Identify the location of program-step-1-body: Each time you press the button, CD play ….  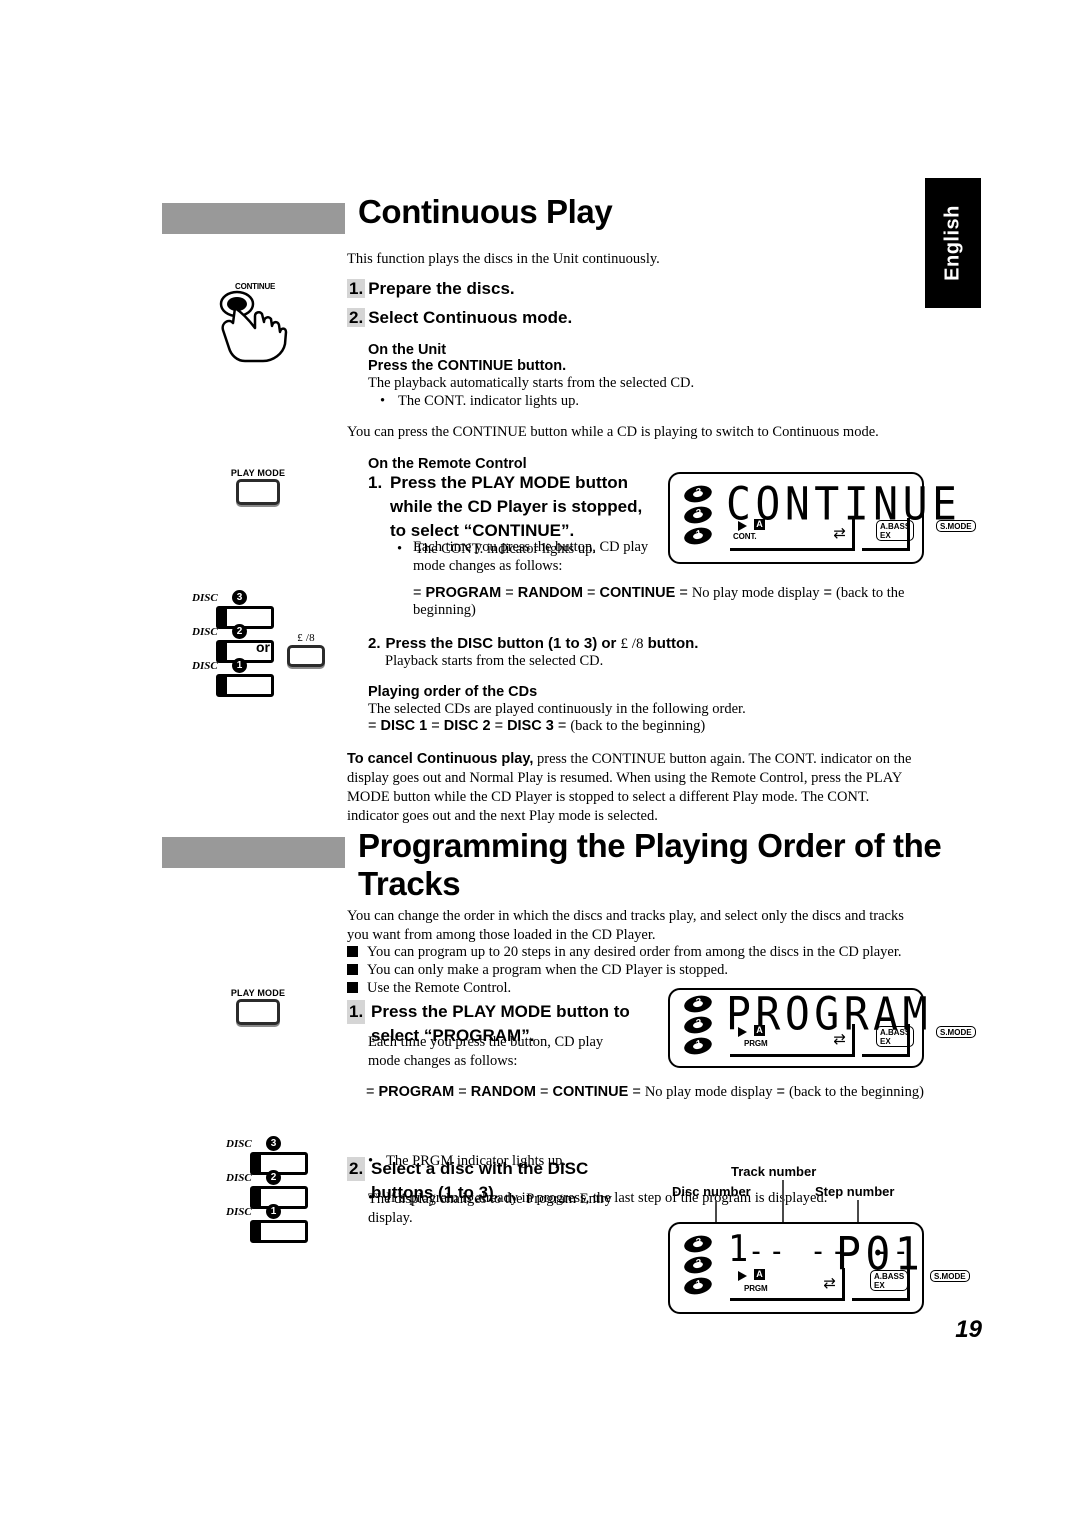
(486, 1051).